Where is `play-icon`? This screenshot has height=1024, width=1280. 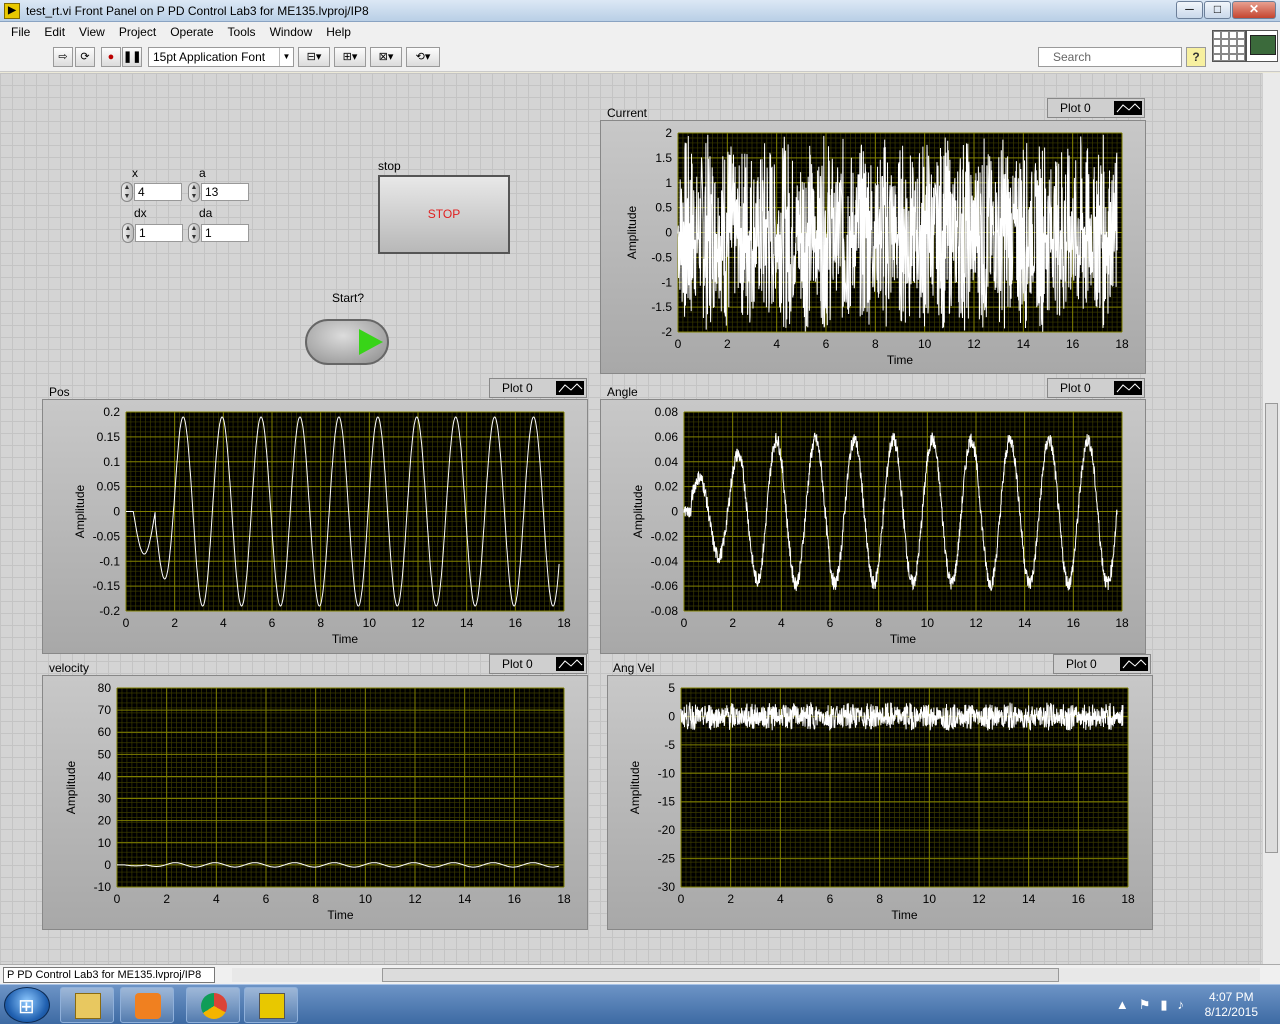 play-icon is located at coordinates (371, 342).